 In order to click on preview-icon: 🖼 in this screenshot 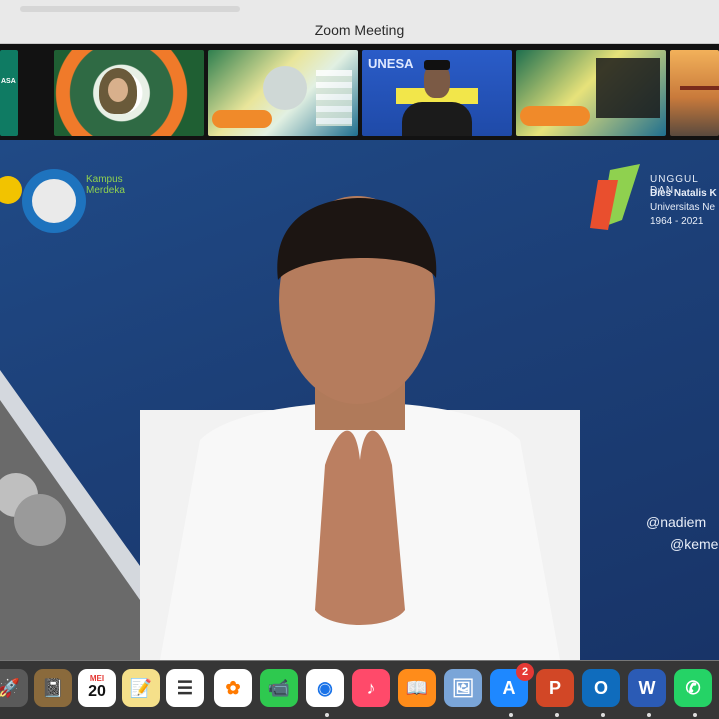, I will do `click(463, 688)`.